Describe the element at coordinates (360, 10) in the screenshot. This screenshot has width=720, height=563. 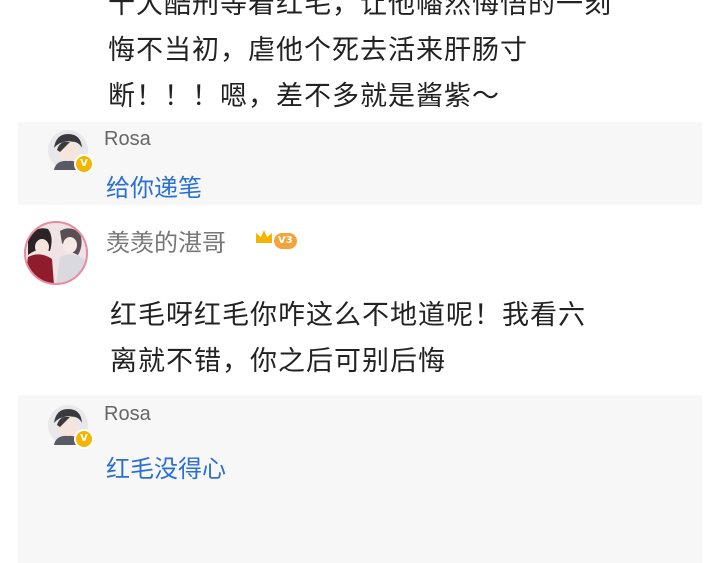
I see `post-line: 十大酷刑等着红毛，让他幡然悔悟的一刻` at that location.